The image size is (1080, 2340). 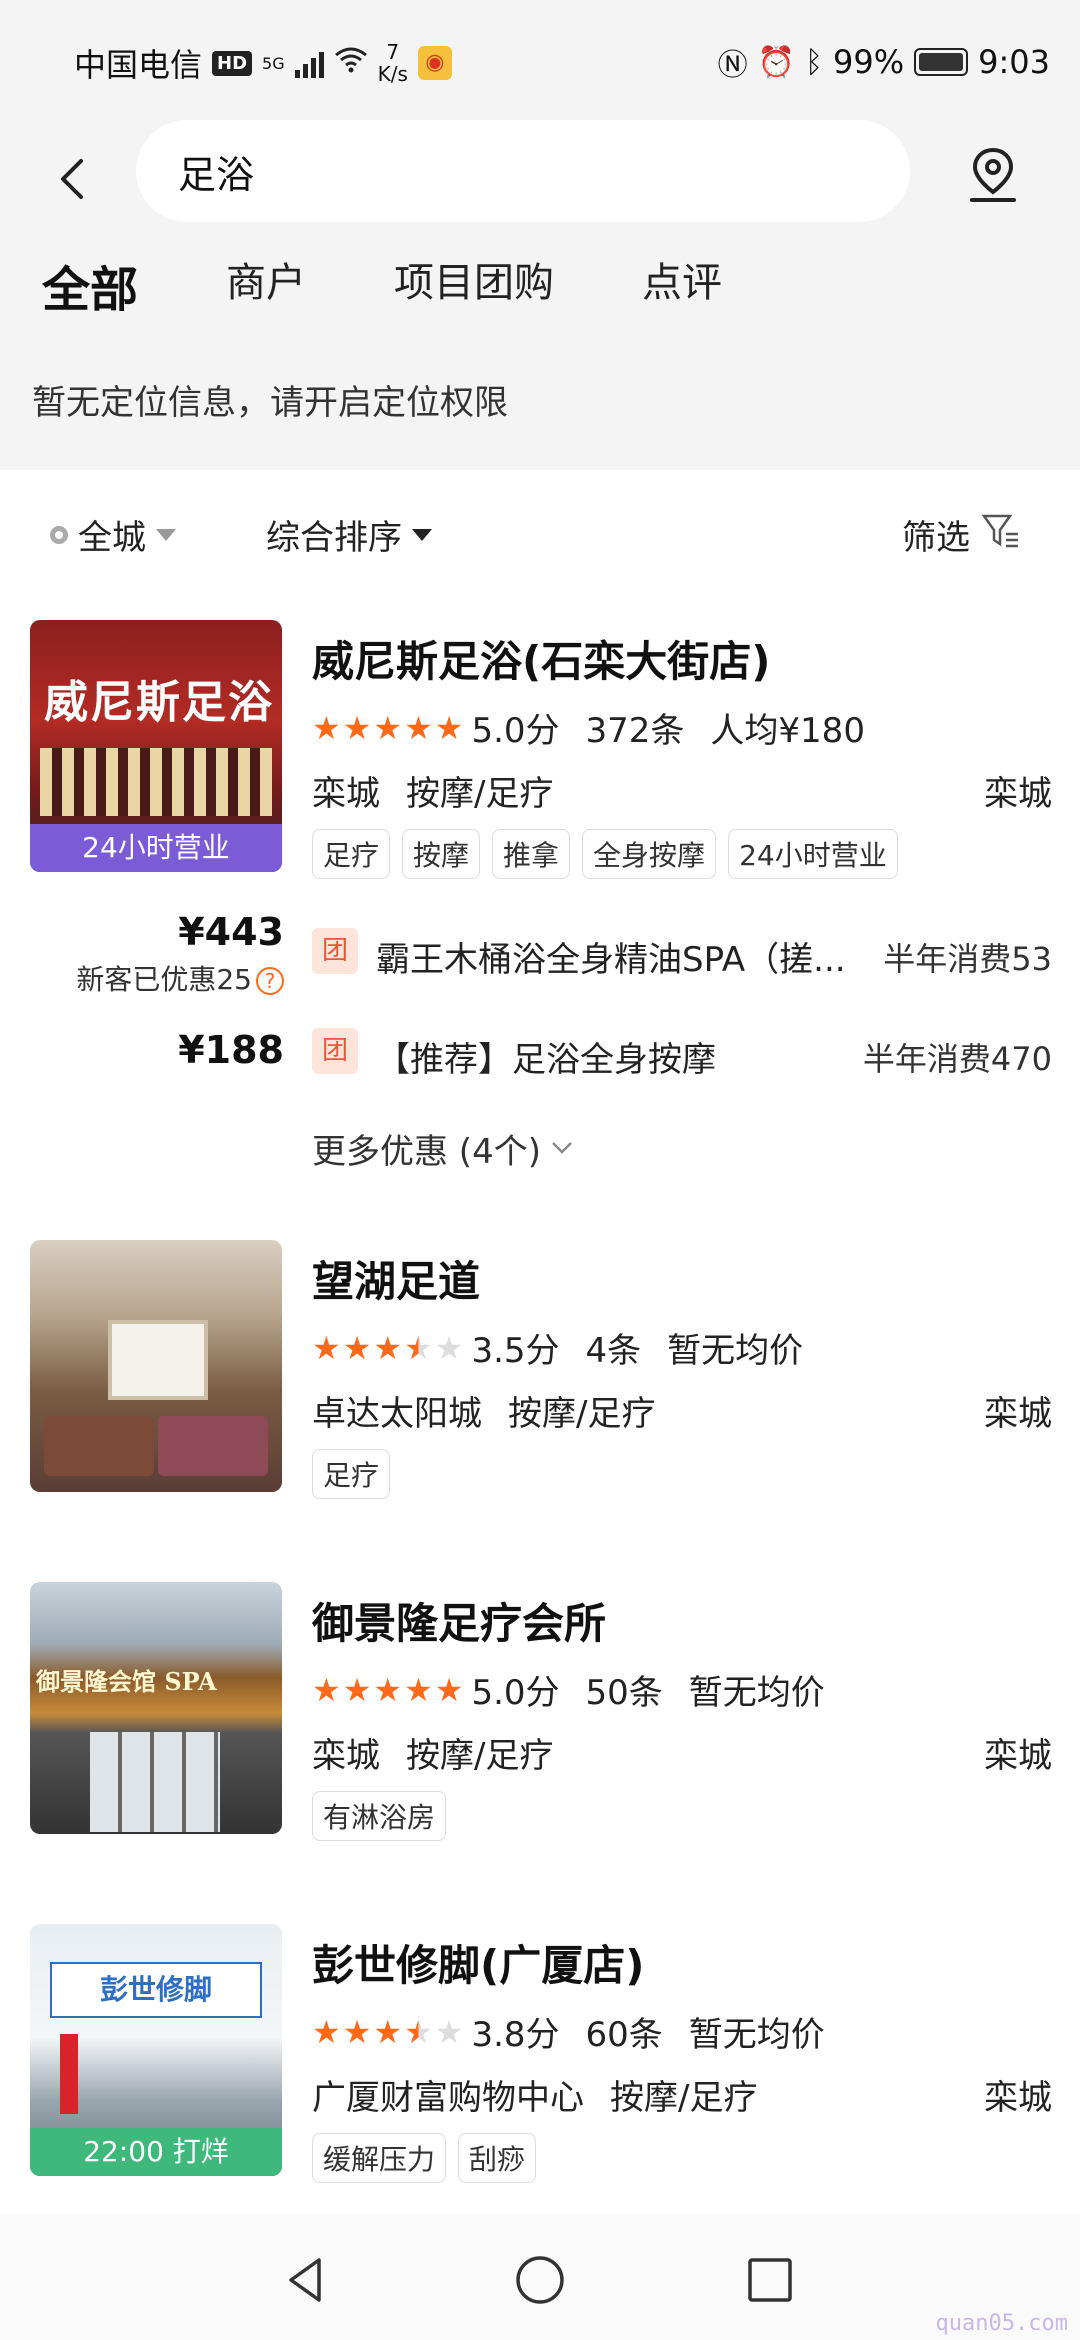 I want to click on more-deals-label: 更多优惠 (4个), so click(x=426, y=1152).